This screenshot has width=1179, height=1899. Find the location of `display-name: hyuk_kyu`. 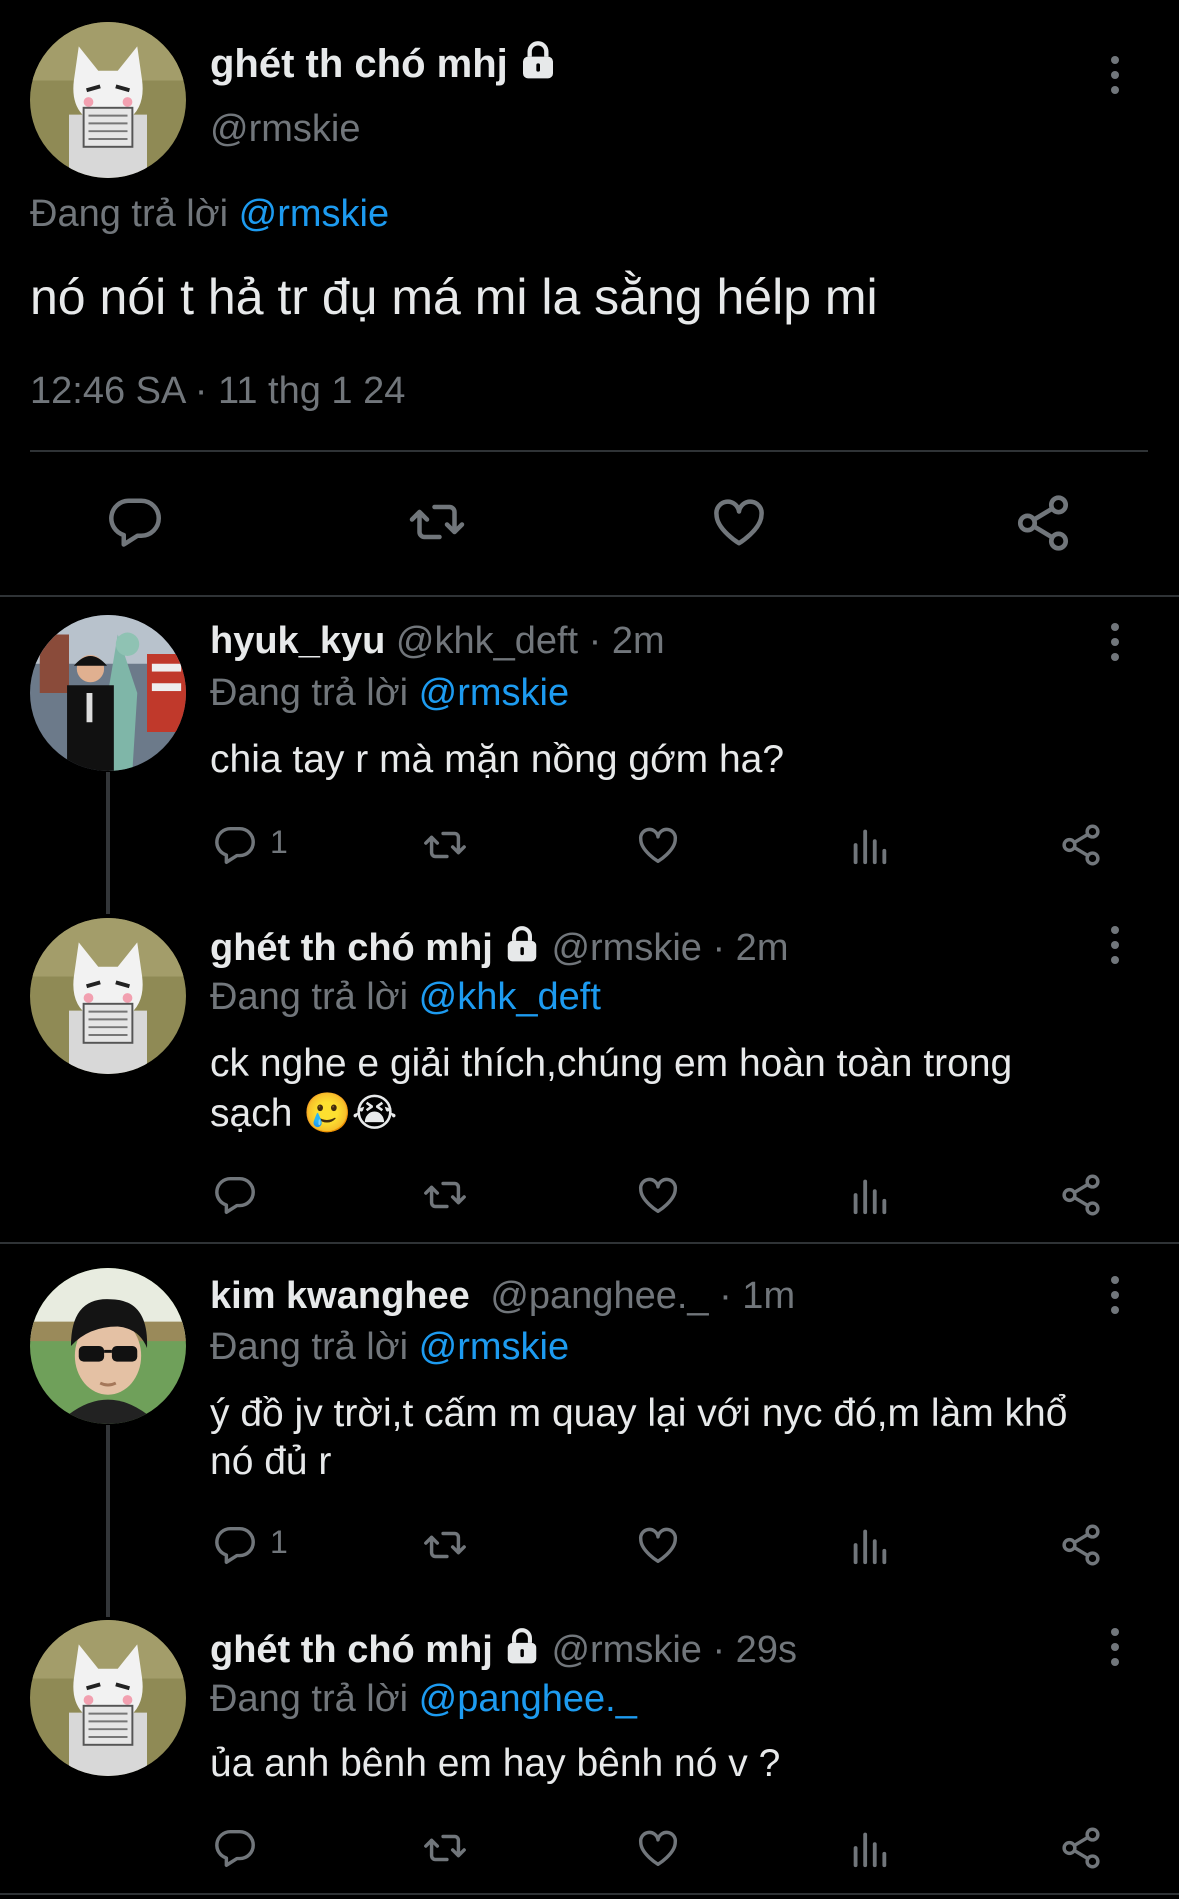

display-name: hyuk_kyu is located at coordinates (297, 641).